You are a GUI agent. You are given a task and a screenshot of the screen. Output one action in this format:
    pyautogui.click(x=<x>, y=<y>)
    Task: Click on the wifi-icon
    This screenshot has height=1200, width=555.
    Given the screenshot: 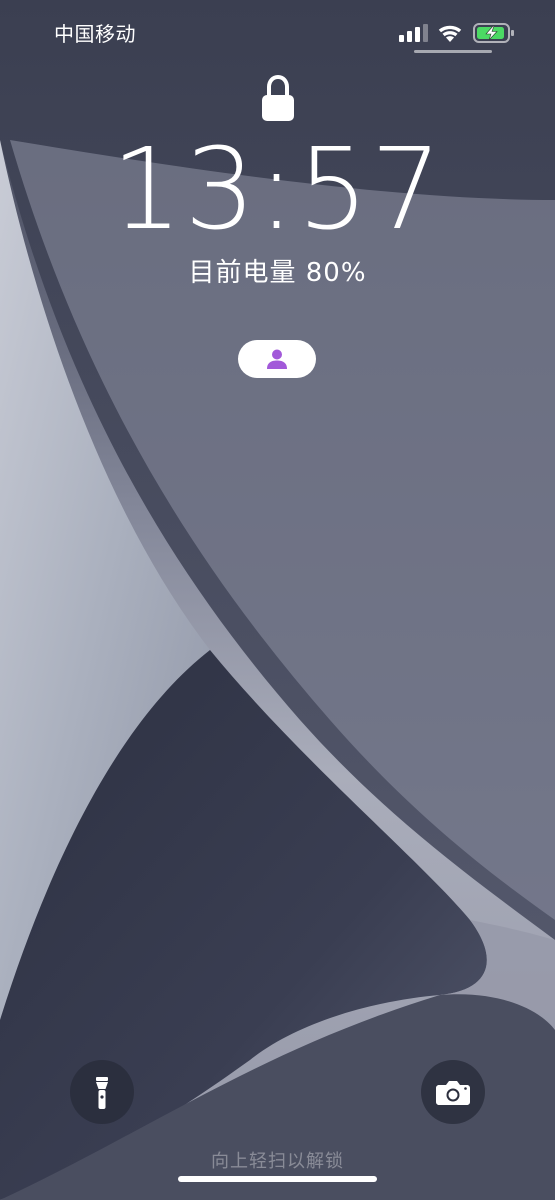 What is the action you would take?
    pyautogui.click(x=450, y=33)
    